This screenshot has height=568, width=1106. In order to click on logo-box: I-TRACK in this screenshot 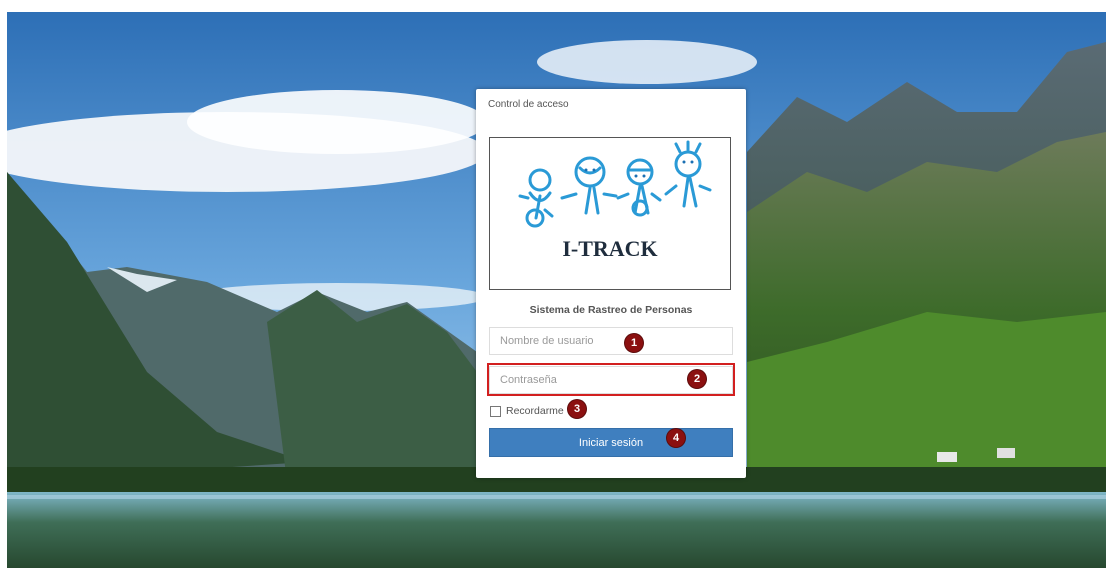, I will do `click(610, 213)`.